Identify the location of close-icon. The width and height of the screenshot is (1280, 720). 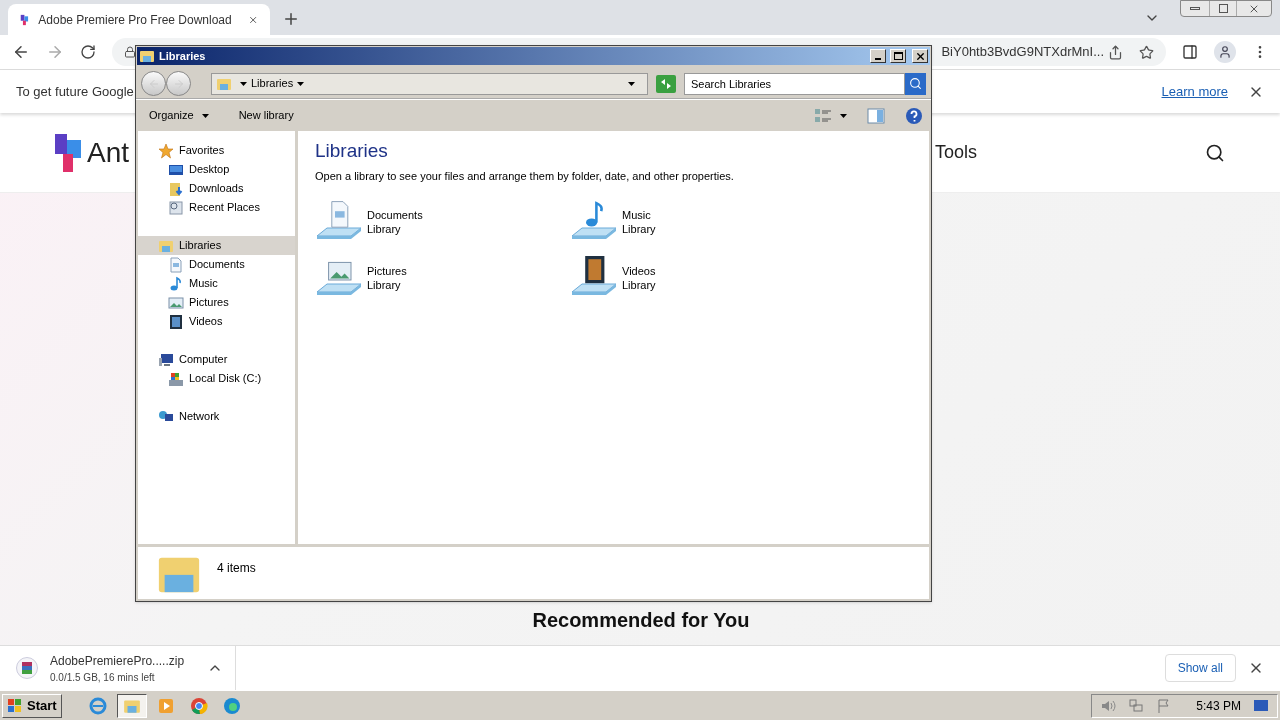
(920, 56).